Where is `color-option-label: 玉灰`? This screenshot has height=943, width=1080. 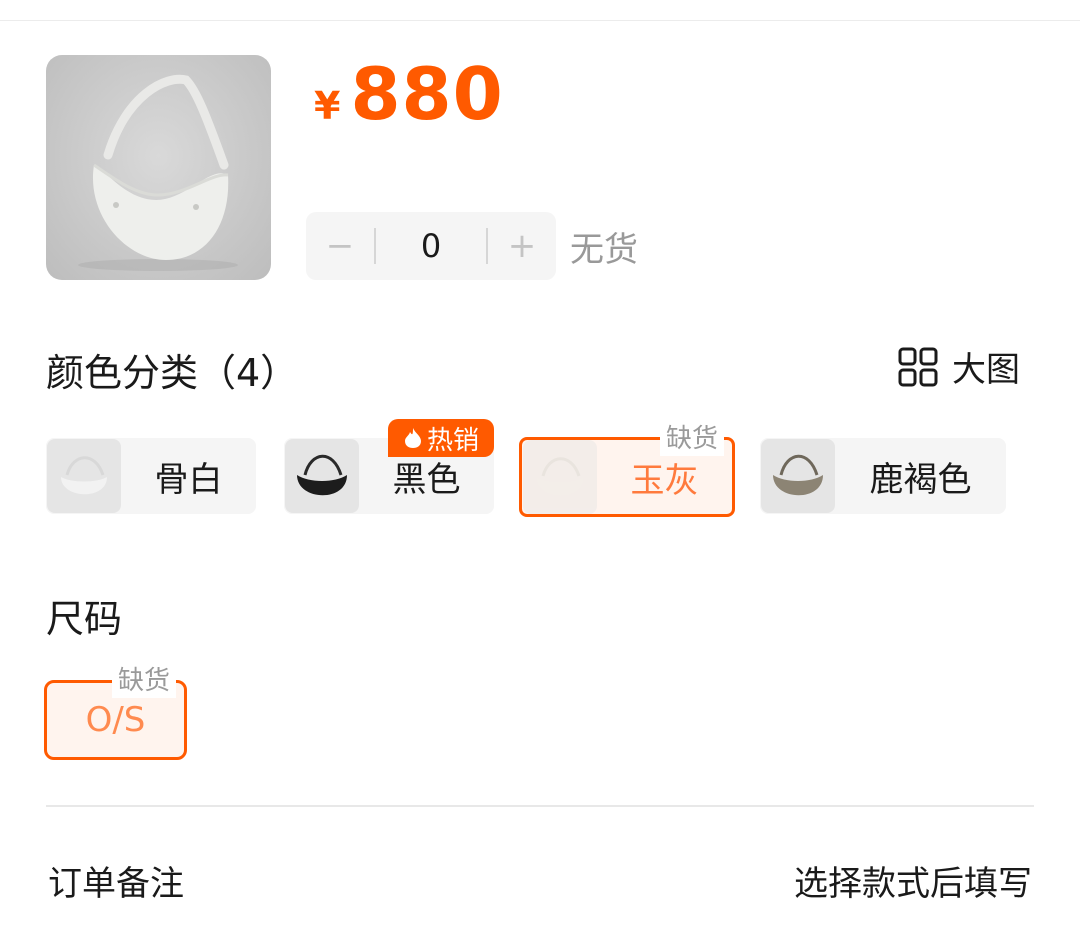
color-option-label: 玉灰 is located at coordinates (664, 480).